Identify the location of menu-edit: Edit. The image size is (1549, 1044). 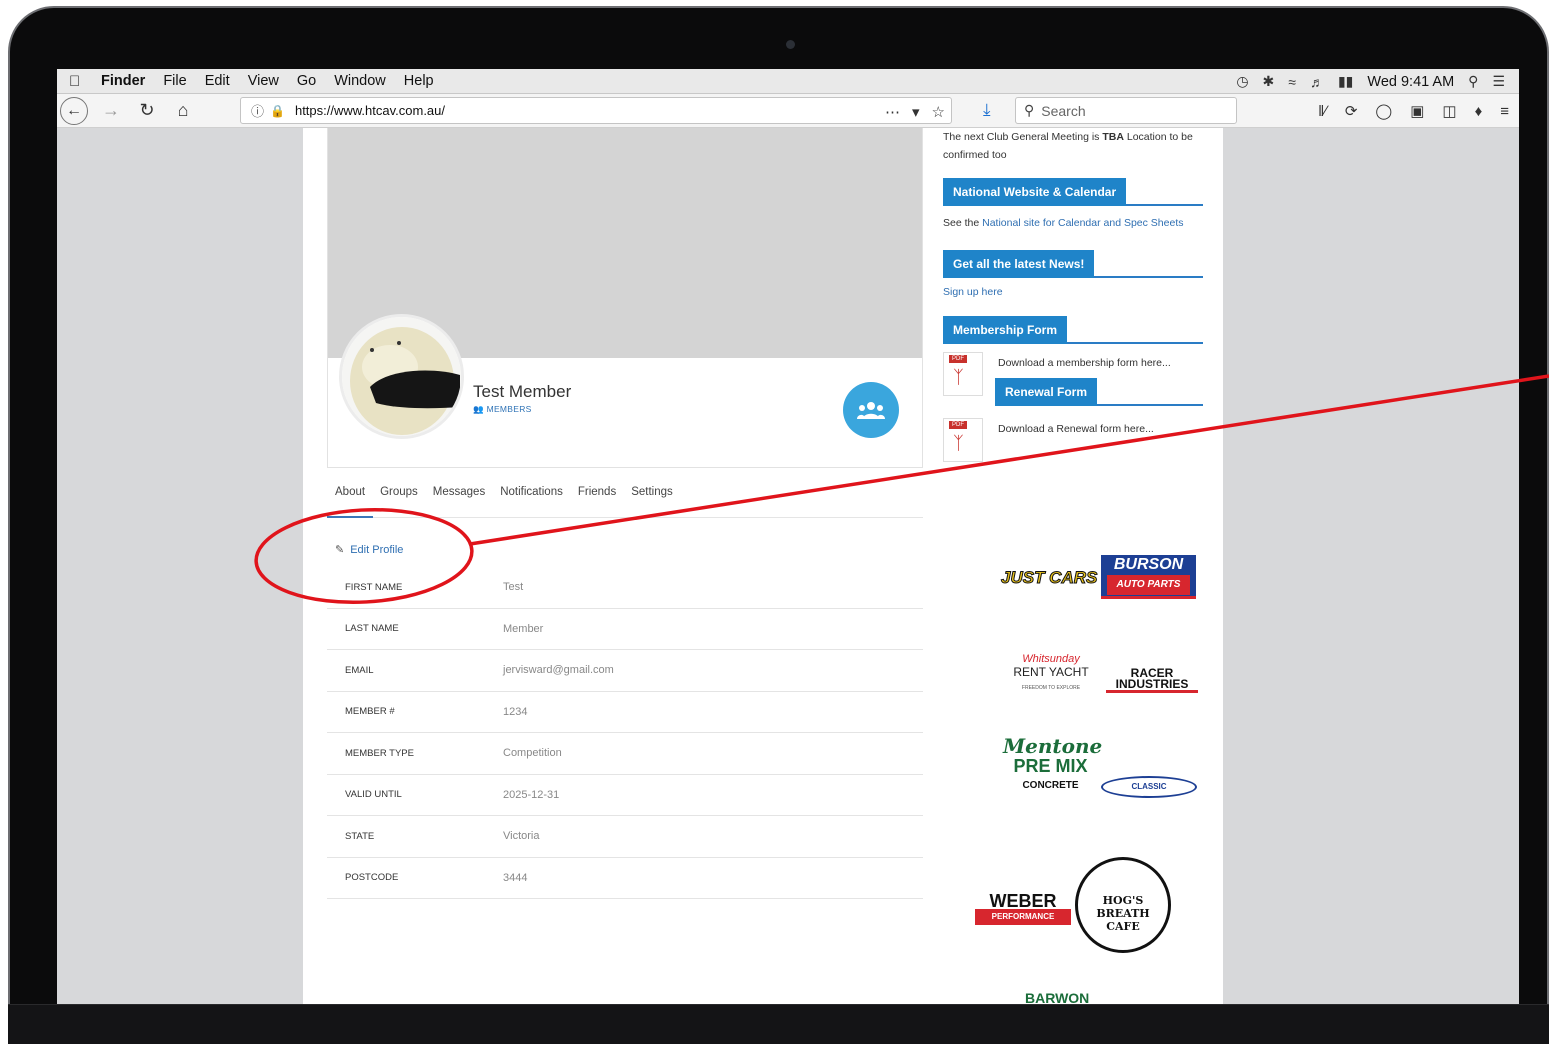
(217, 81).